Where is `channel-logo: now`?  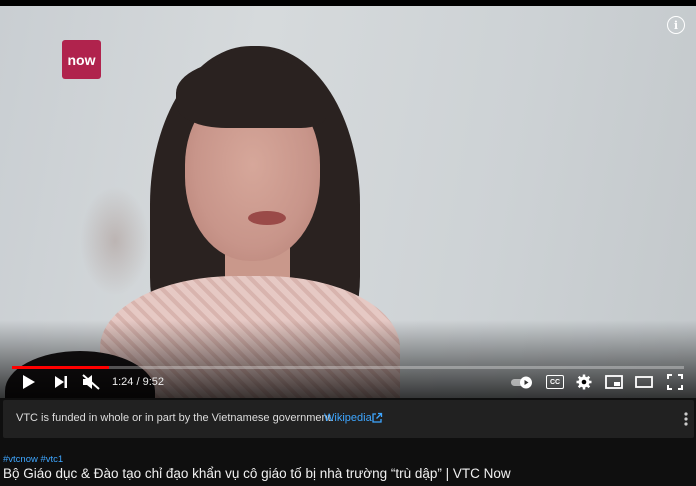
channel-logo: now is located at coordinates (81, 59).